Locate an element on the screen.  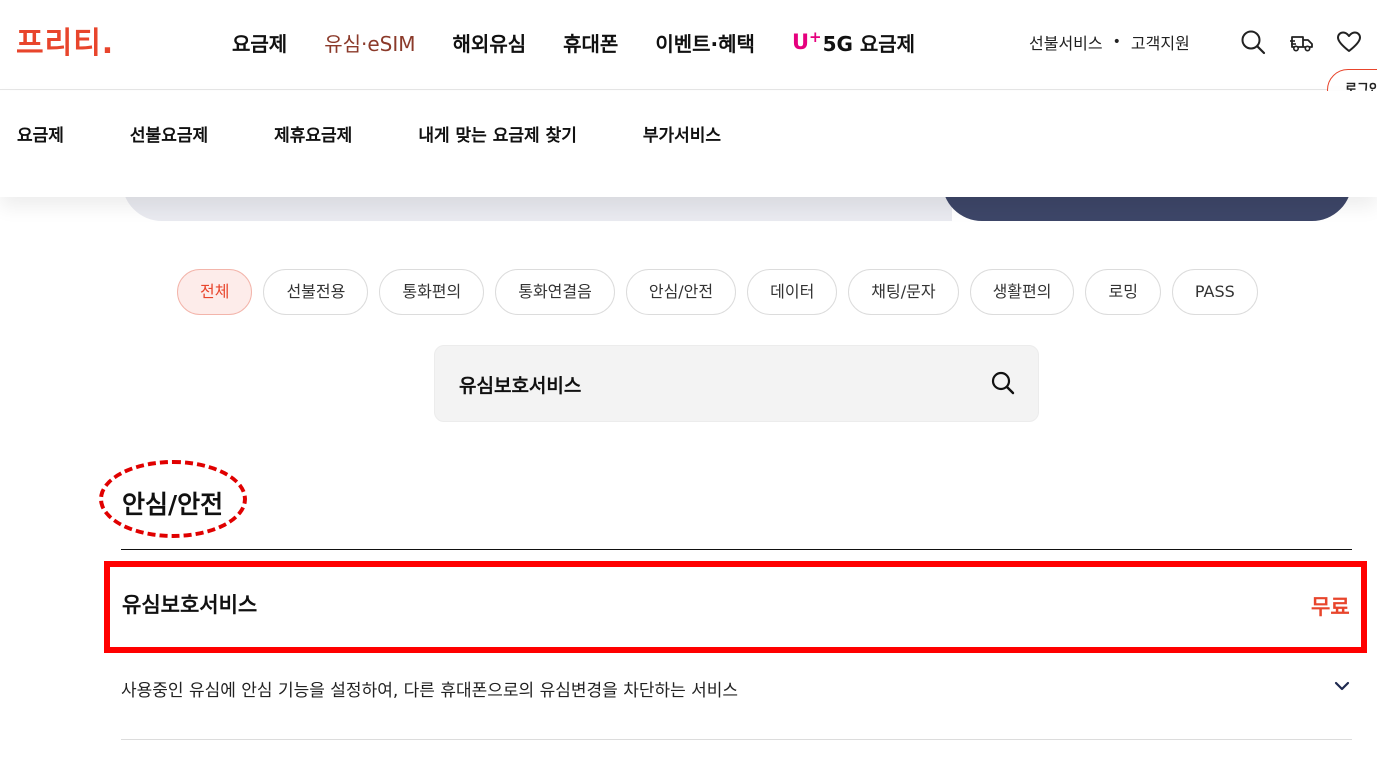
subnav-partner-plans: 제휴요금제 is located at coordinates (313, 133).